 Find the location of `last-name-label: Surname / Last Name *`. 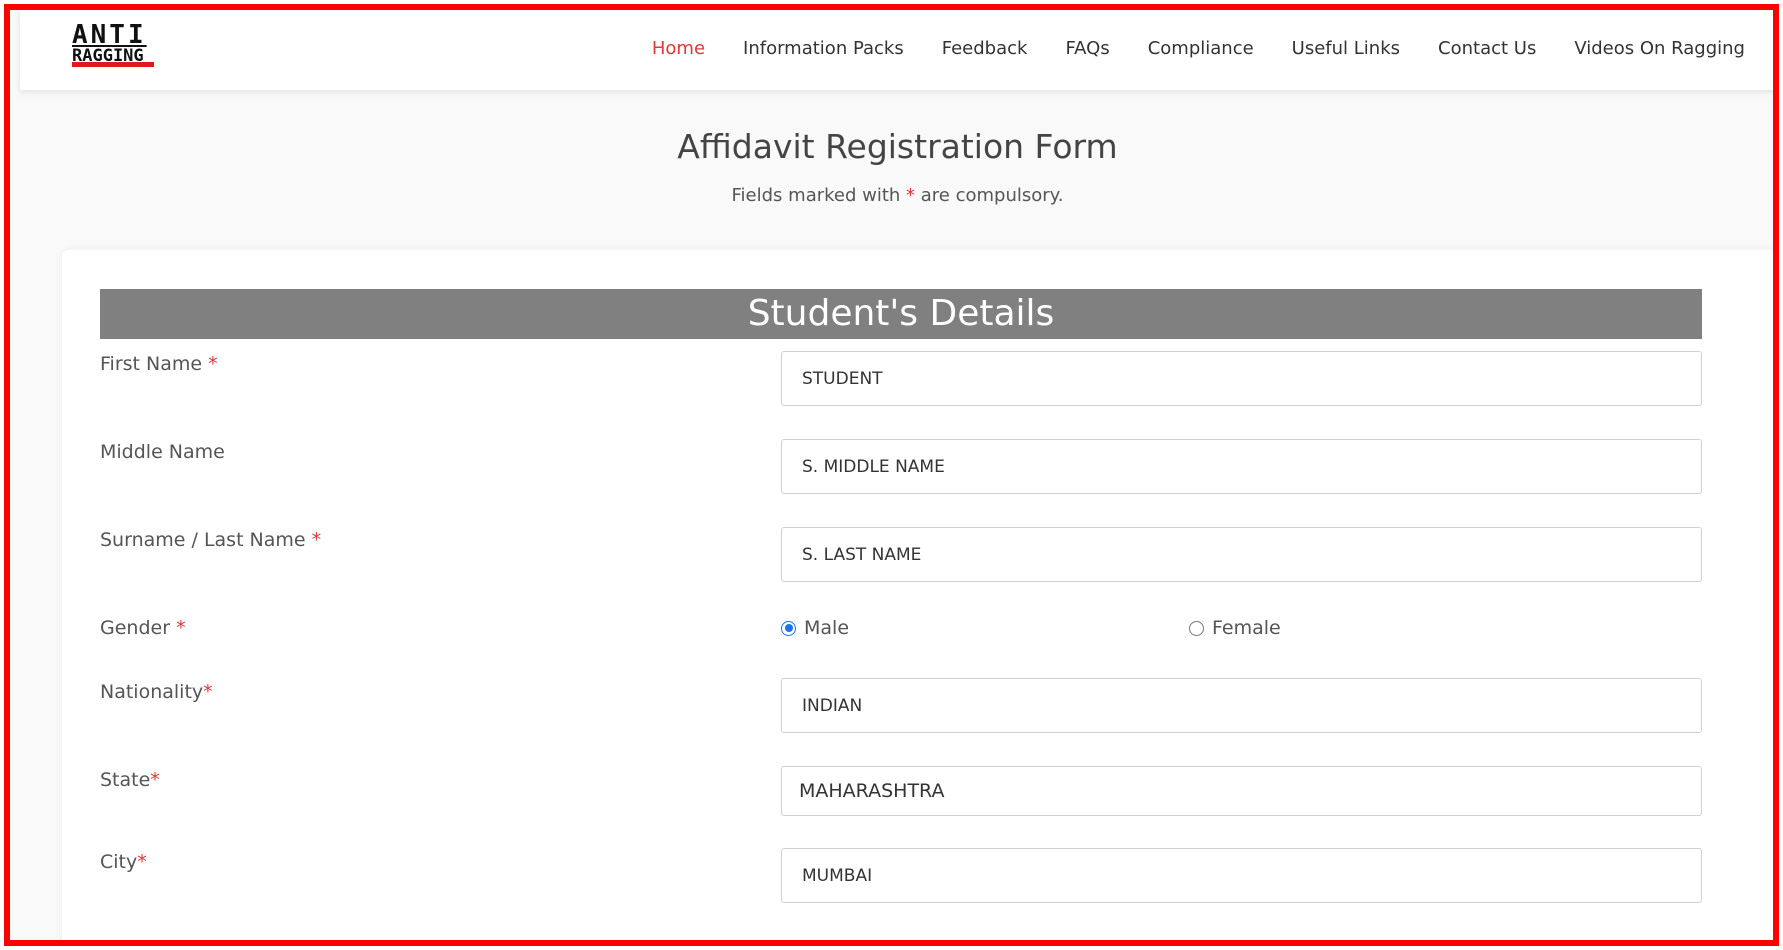

last-name-label: Surname / Last Name * is located at coordinates (210, 540).